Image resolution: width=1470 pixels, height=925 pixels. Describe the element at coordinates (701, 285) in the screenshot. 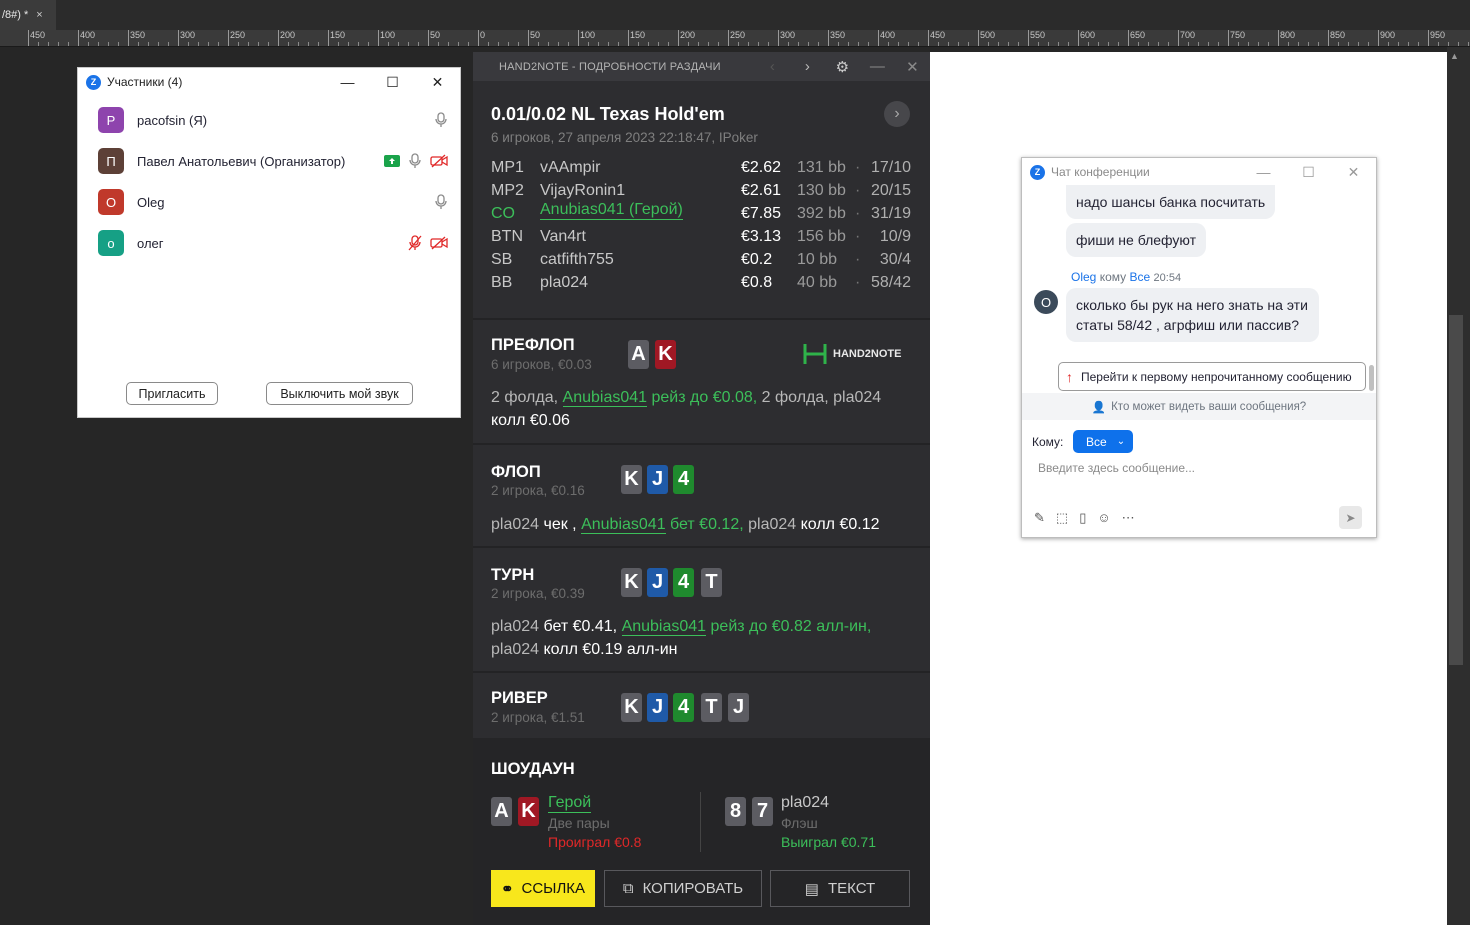

I see `player-row: BB pla024 €0.8 40 bb · 58/42` at that location.